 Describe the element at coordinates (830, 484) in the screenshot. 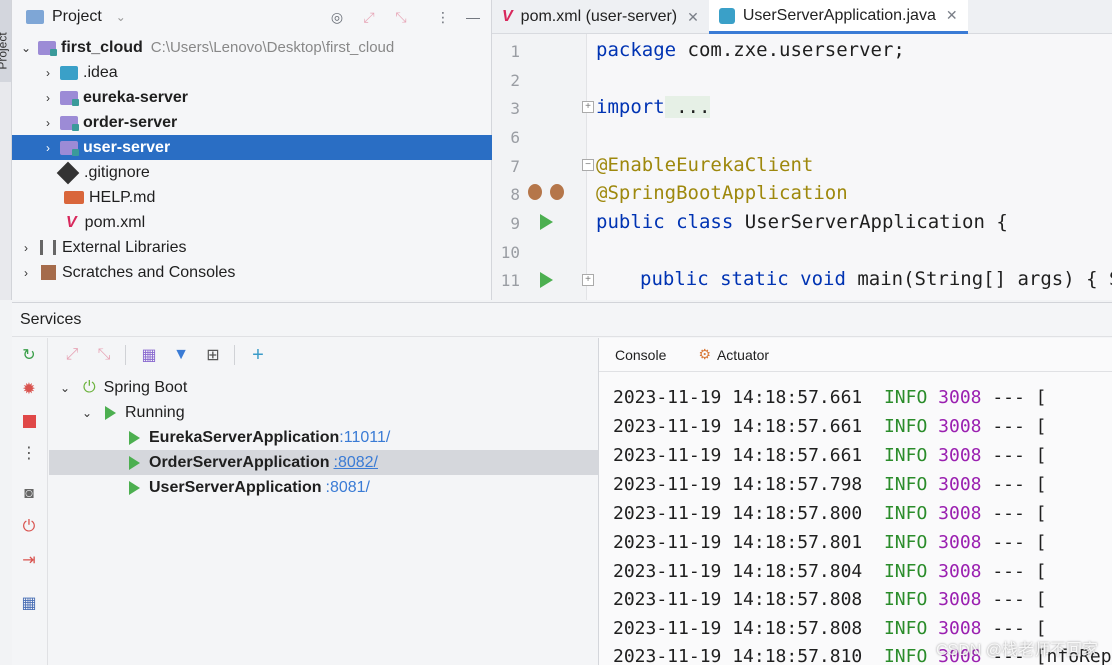

I see `log-line: 2023-11-19 14:18:57.798 INFO 3008 --- [` at that location.